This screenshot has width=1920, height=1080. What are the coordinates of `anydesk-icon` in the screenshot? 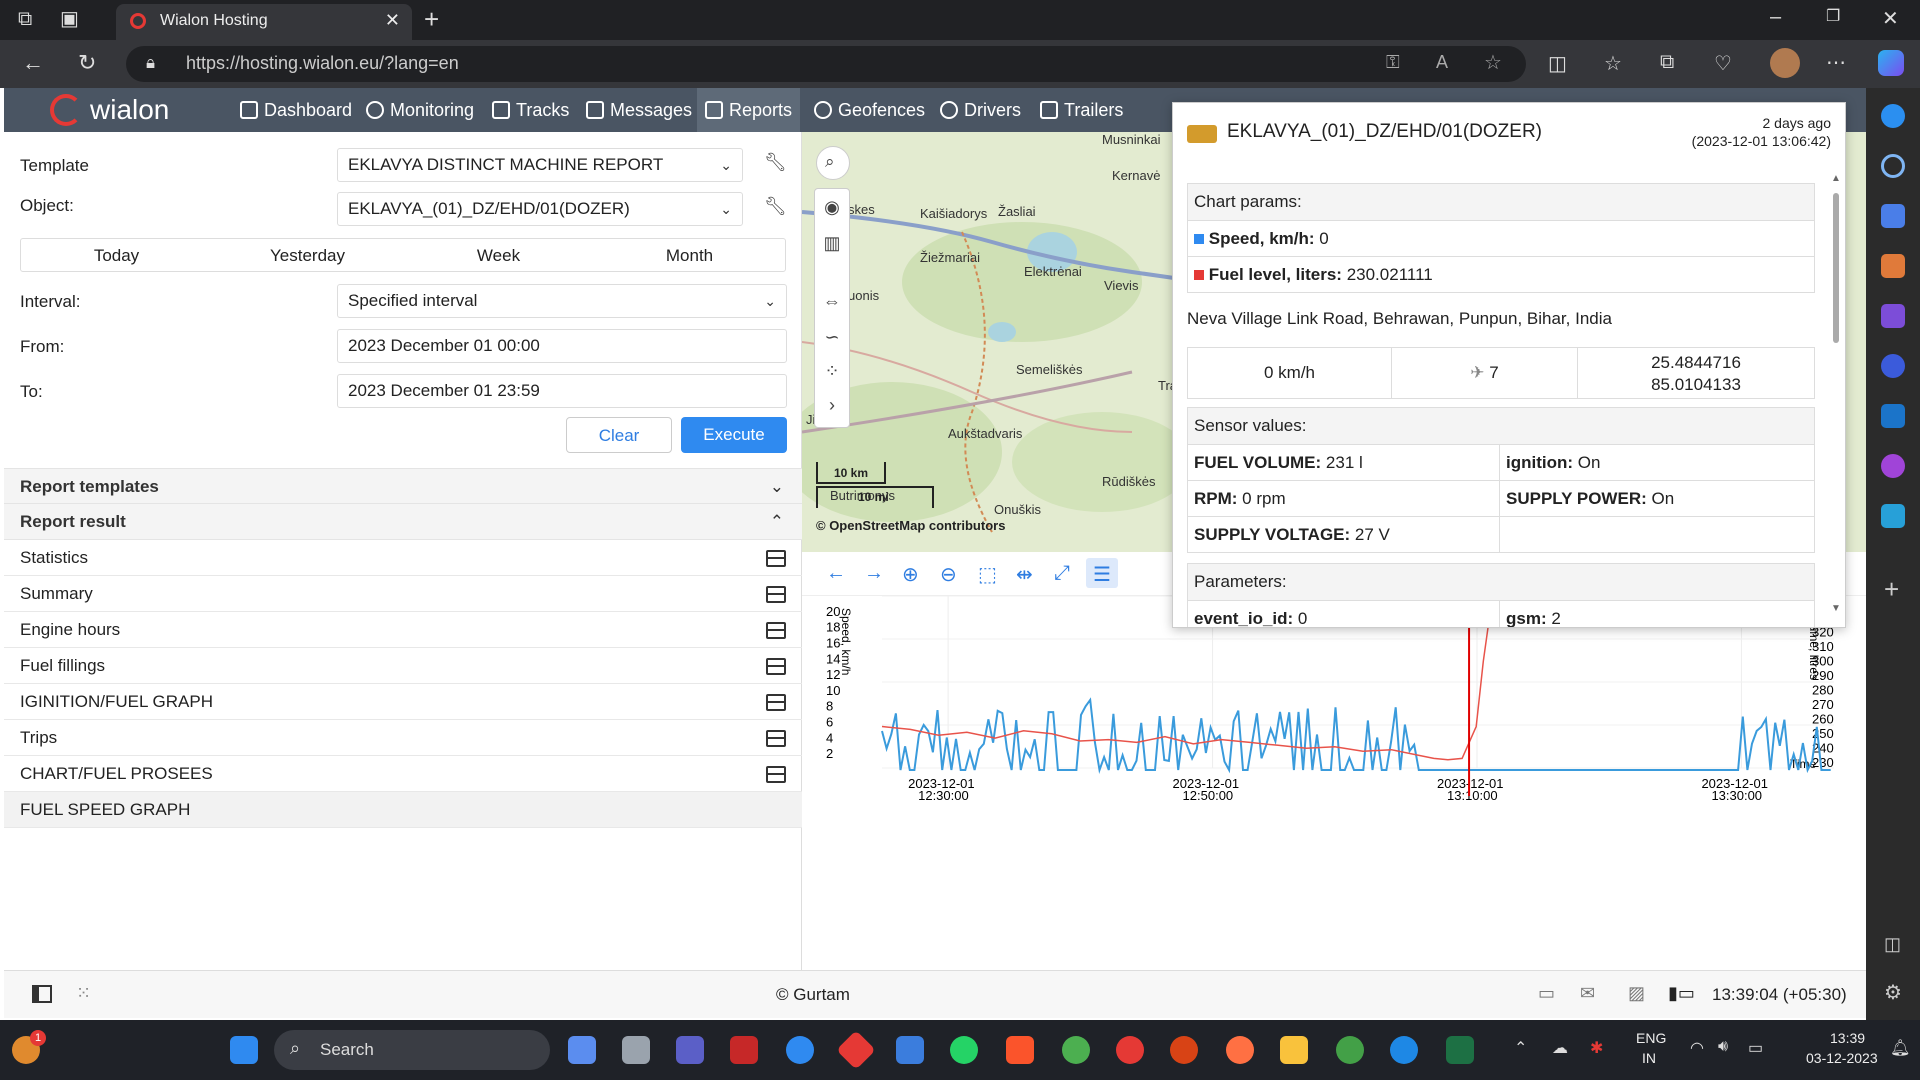 It's located at (856, 1050).